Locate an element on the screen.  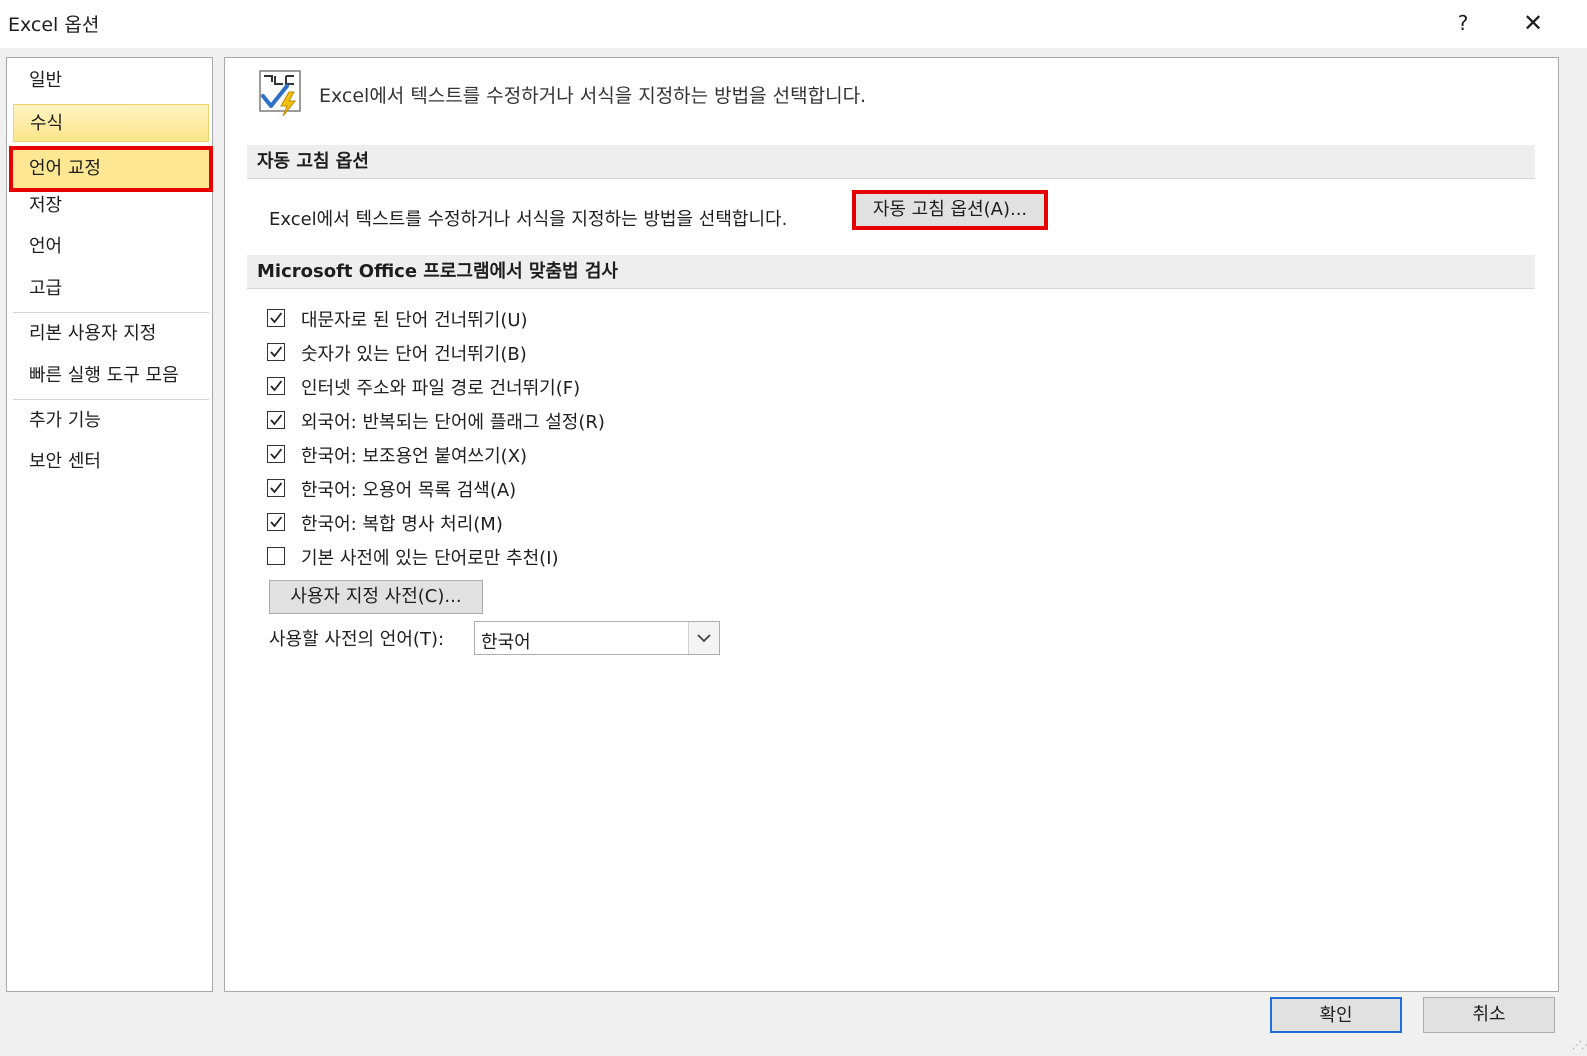
dictionary-language-value: 한국어 is located at coordinates (506, 642).